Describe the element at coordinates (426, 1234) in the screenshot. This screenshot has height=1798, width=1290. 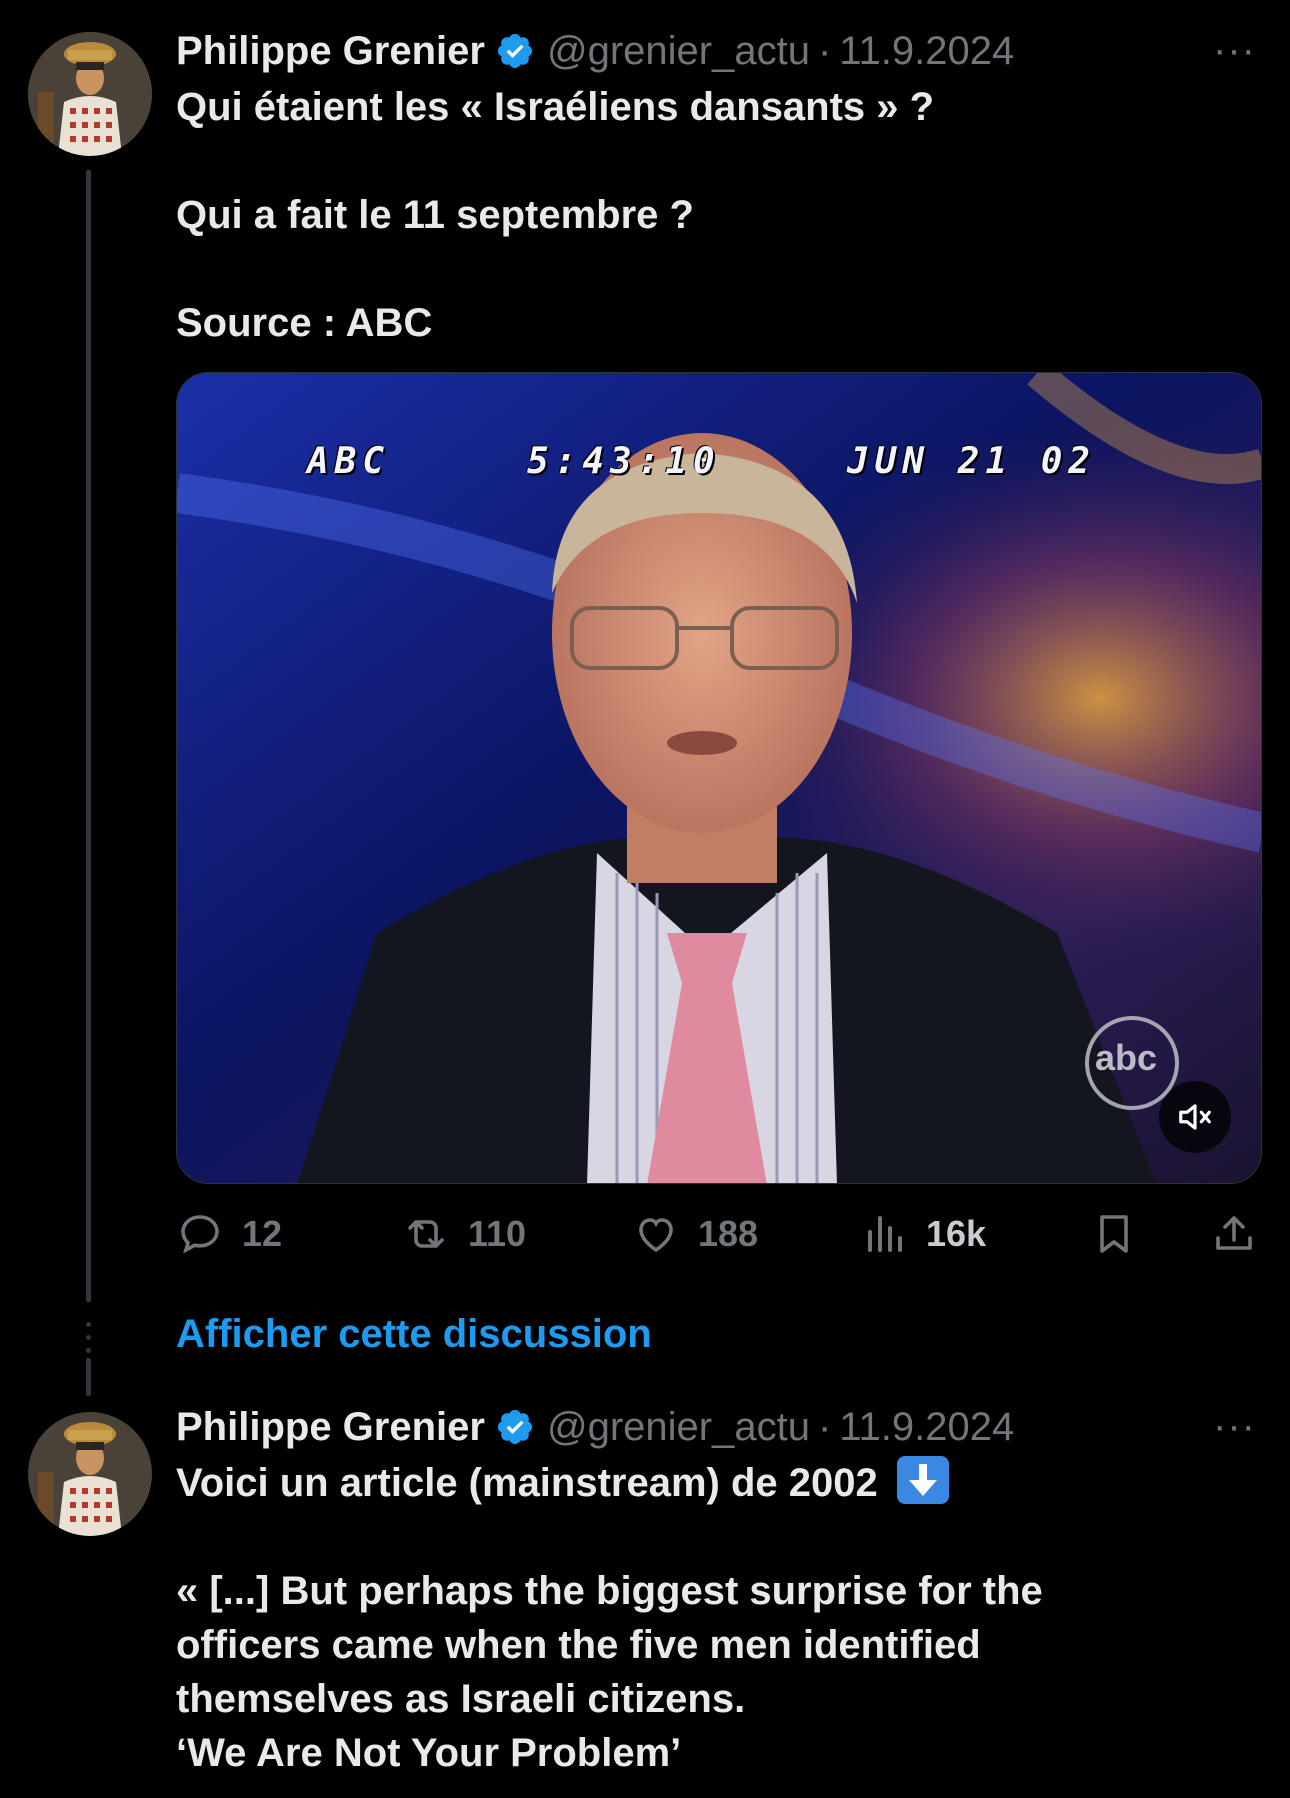
I see `repost-icon` at that location.